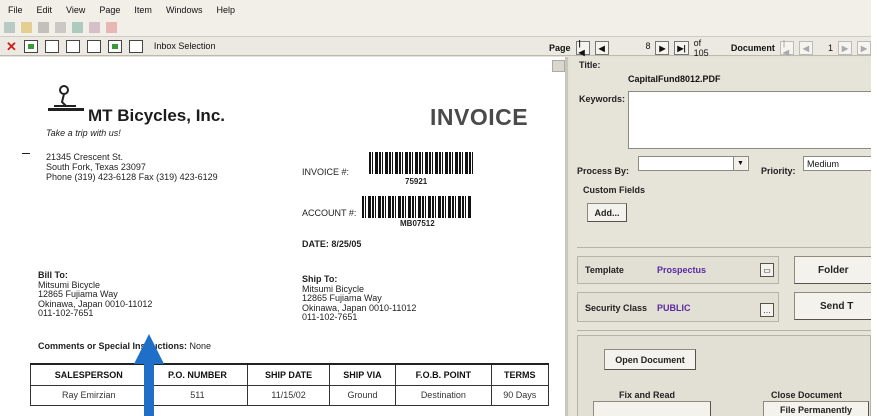  I want to click on comments-line: Comments or Special Instructions: None, so click(124, 346).